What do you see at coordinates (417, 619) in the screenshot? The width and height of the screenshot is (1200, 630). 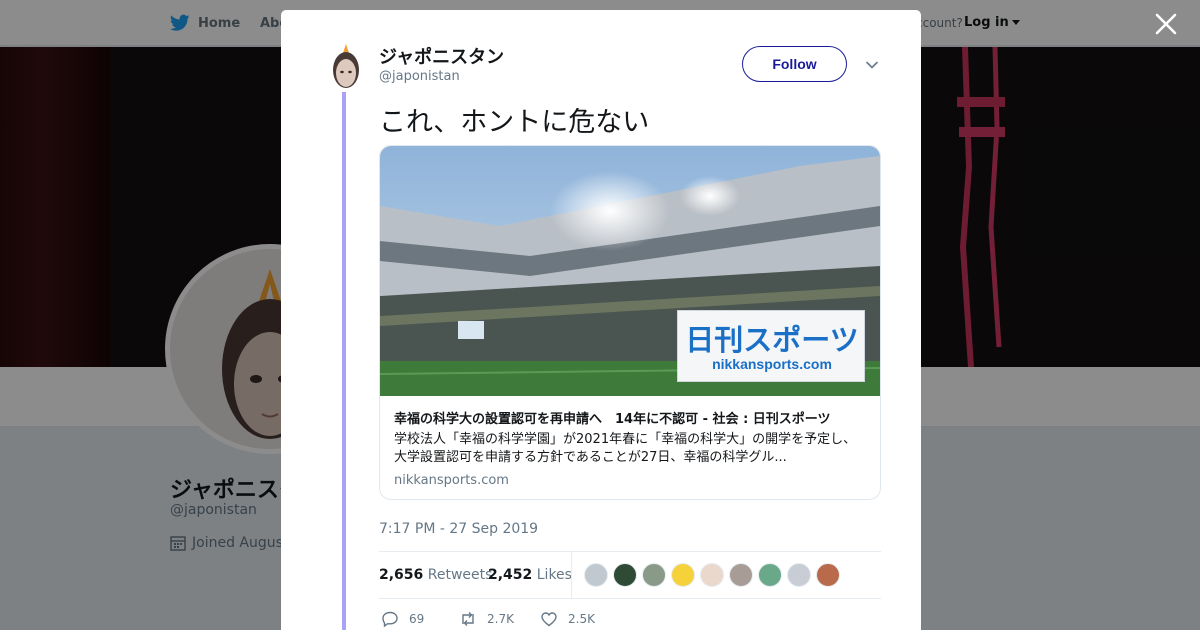 I see `reply-count: 69` at bounding box center [417, 619].